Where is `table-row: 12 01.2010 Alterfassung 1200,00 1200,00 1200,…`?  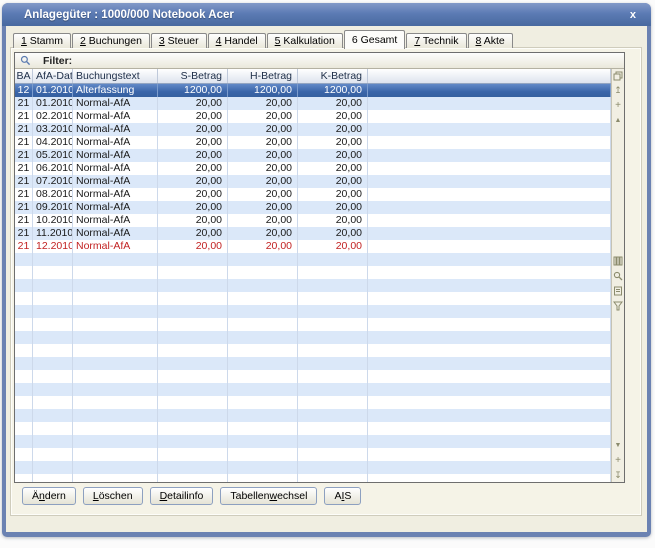 table-row: 12 01.2010 Alterfassung 1200,00 1200,00 1200,… is located at coordinates (313, 90).